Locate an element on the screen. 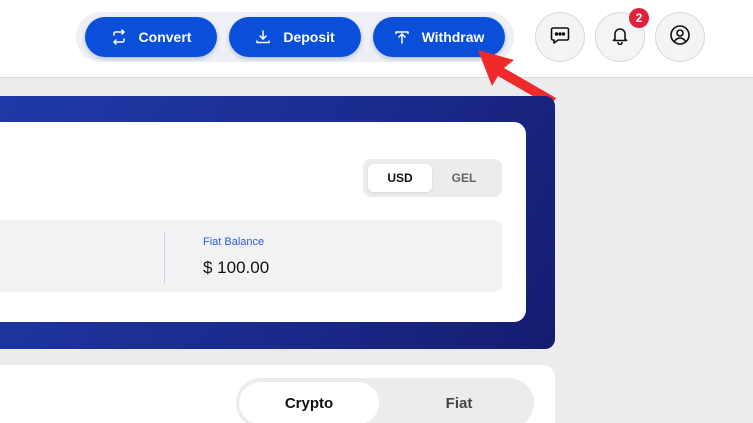 The width and height of the screenshot is (753, 423). profile-button is located at coordinates (680, 37).